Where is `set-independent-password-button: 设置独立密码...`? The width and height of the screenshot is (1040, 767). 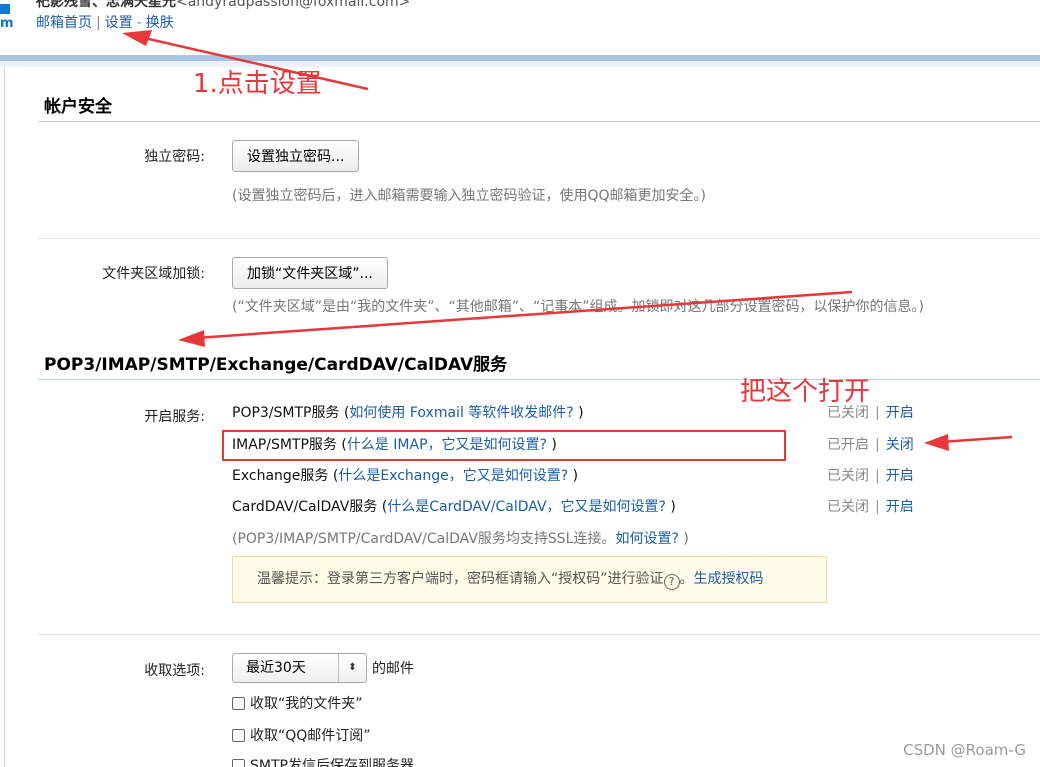 set-independent-password-button: 设置独立密码... is located at coordinates (296, 156).